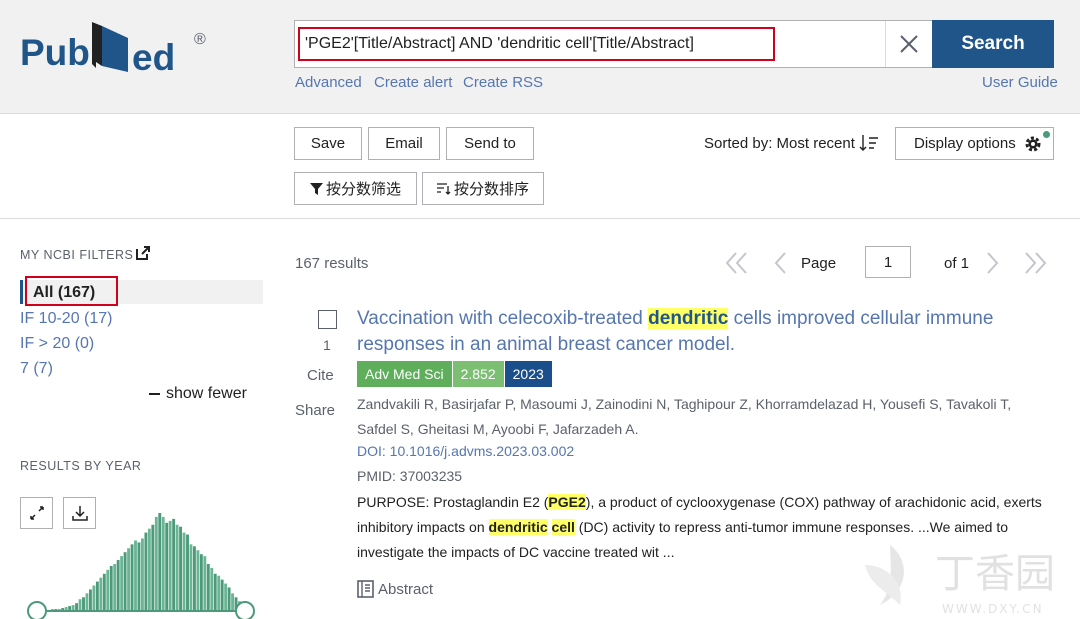 Image resolution: width=1080 pixels, height=619 pixels. Describe the element at coordinates (327, 319) in the screenshot. I see `result-checkbox` at that location.